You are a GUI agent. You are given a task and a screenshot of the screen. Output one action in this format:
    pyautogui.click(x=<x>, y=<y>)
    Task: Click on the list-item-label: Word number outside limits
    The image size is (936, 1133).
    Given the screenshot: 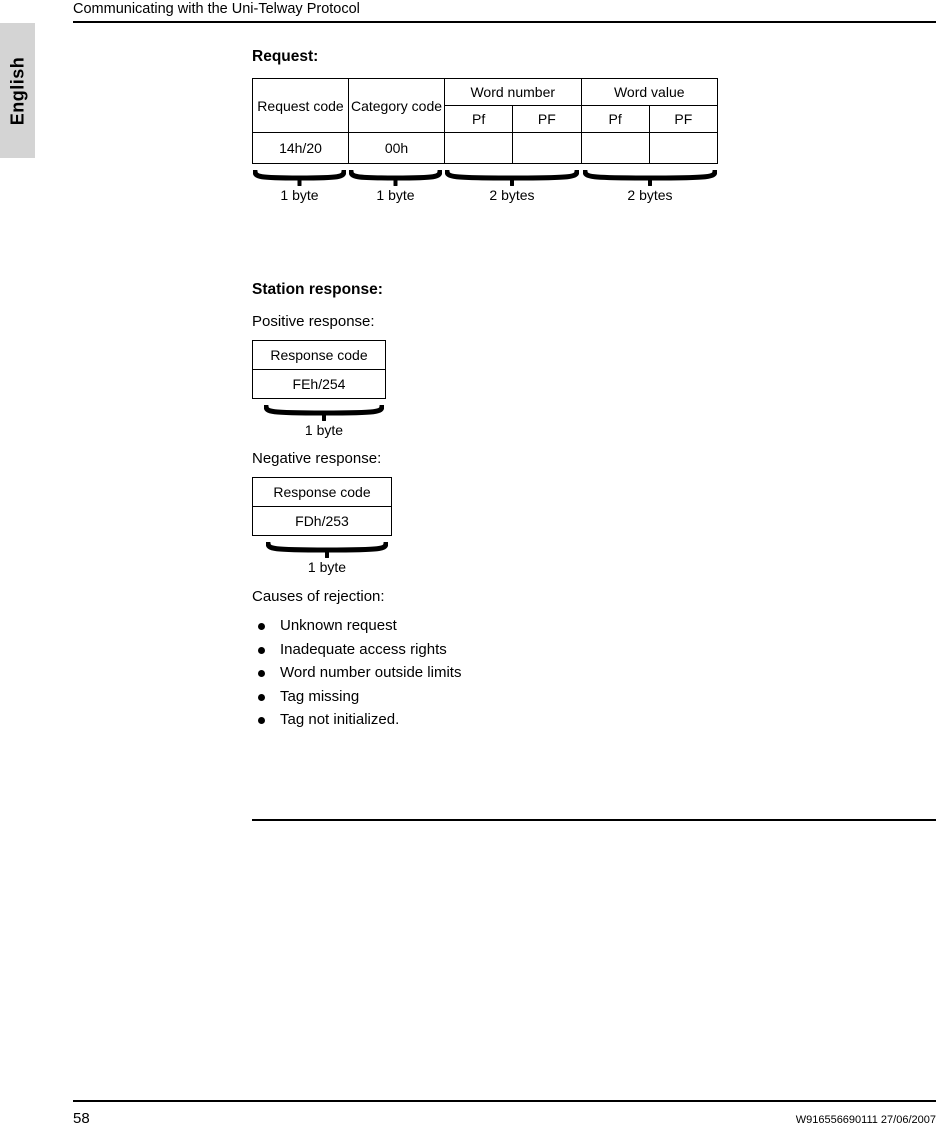 What is the action you would take?
    pyautogui.click(x=371, y=672)
    